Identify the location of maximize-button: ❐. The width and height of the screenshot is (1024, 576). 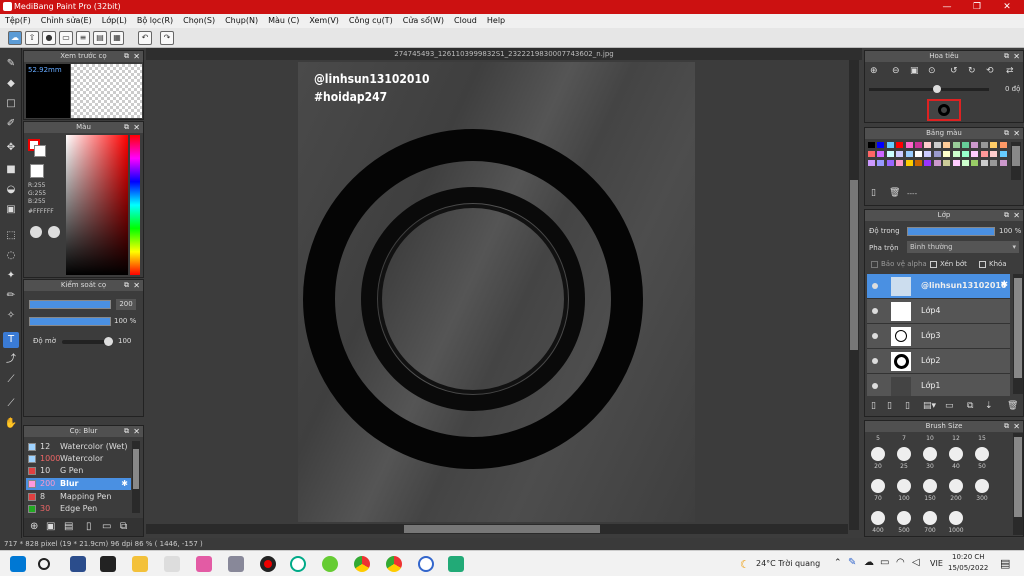
(977, 7).